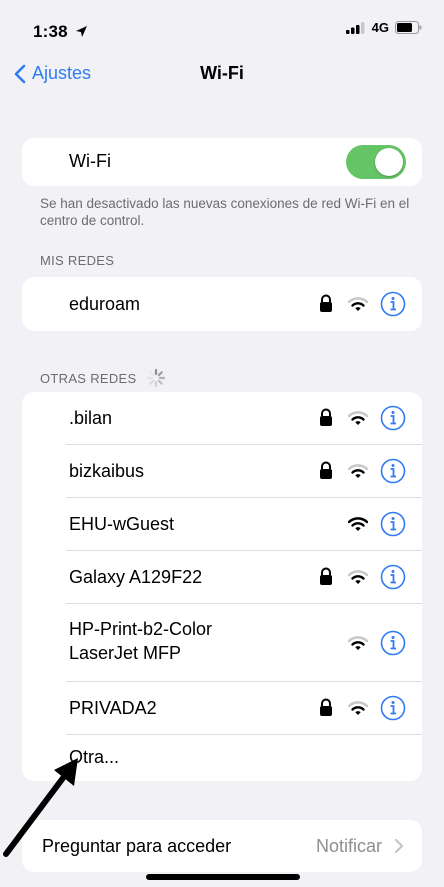  I want to click on network-row-galaxy: Galaxy A129F22, so click(222, 577).